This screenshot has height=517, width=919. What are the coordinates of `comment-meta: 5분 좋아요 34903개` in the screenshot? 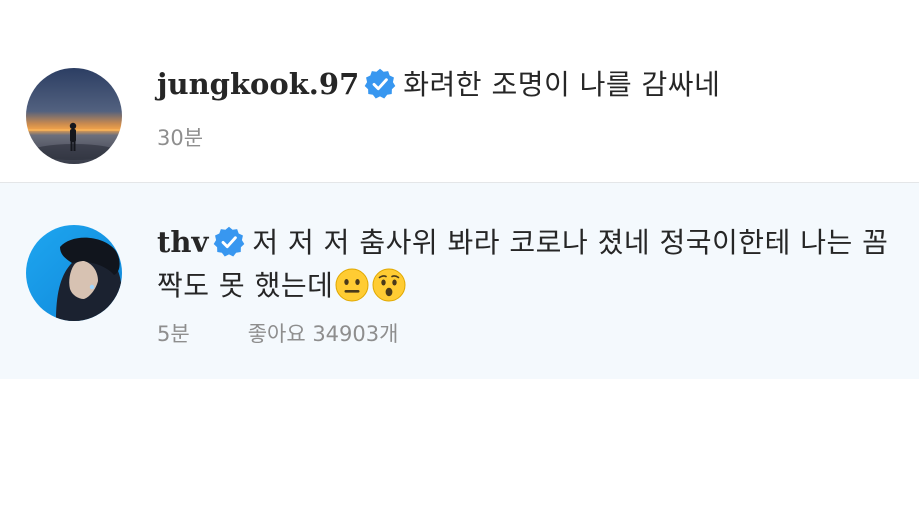 It's located at (277, 333).